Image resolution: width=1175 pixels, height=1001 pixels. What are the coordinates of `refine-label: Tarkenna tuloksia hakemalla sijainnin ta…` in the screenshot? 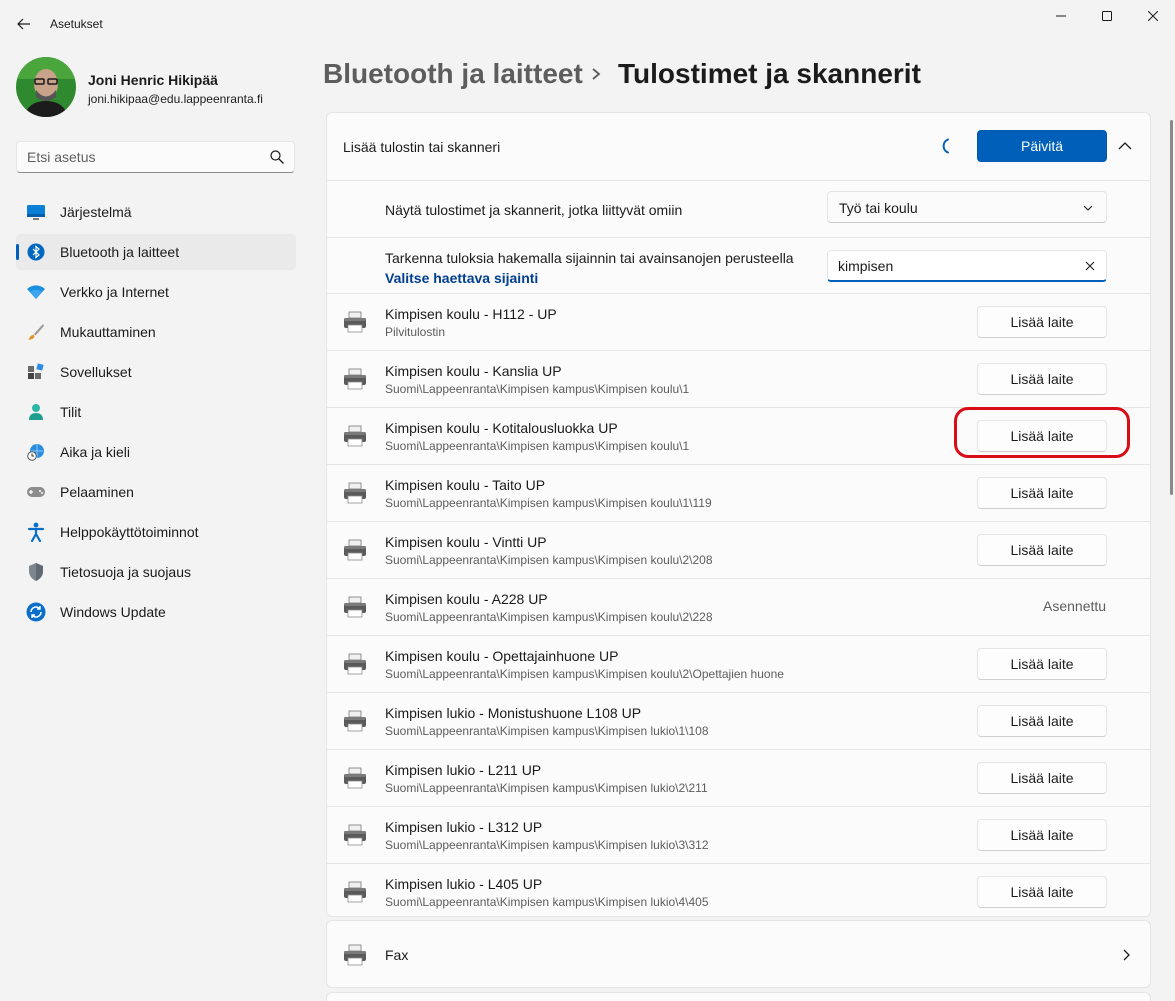 It's located at (589, 258).